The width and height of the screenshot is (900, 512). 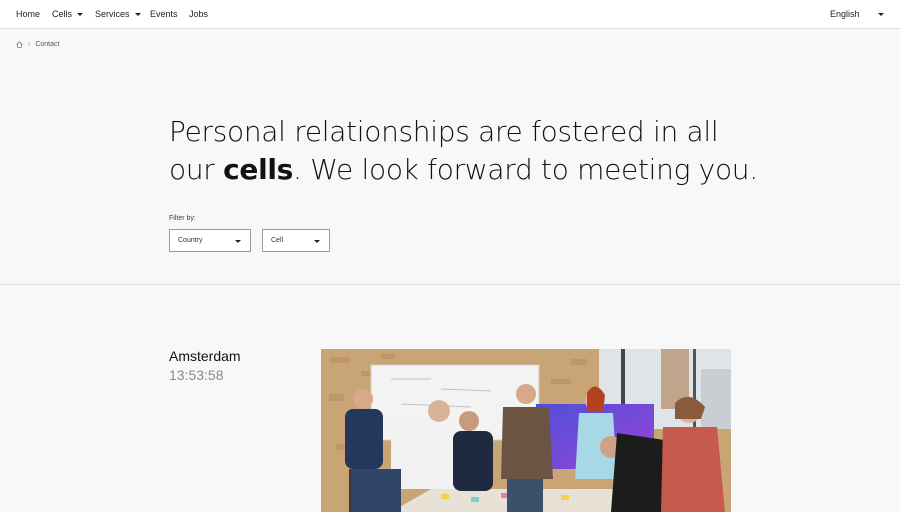 I want to click on nav-home-label: Home, so click(x=28, y=14).